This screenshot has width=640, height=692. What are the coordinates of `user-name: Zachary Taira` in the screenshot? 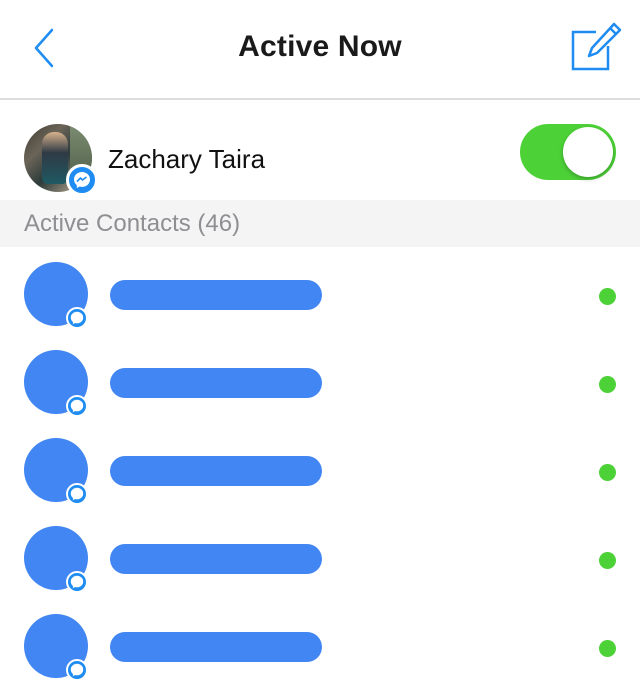 It's located at (187, 159).